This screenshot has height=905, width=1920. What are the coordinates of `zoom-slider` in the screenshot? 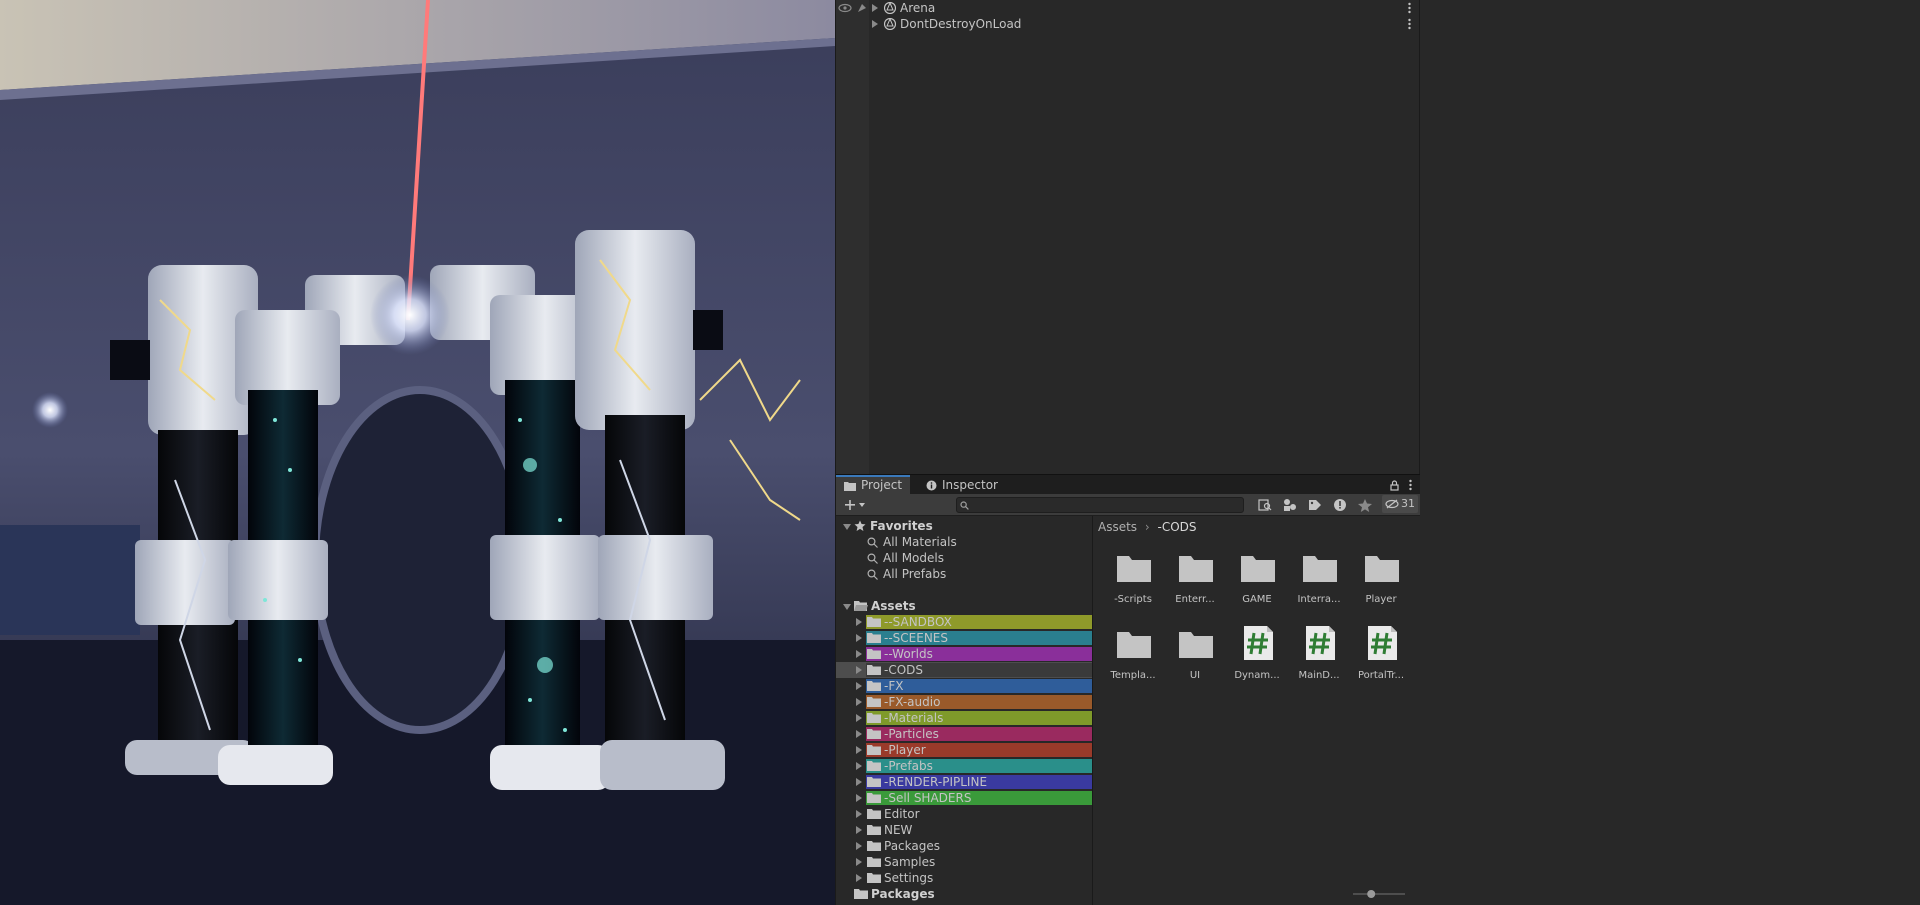 It's located at (1379, 894).